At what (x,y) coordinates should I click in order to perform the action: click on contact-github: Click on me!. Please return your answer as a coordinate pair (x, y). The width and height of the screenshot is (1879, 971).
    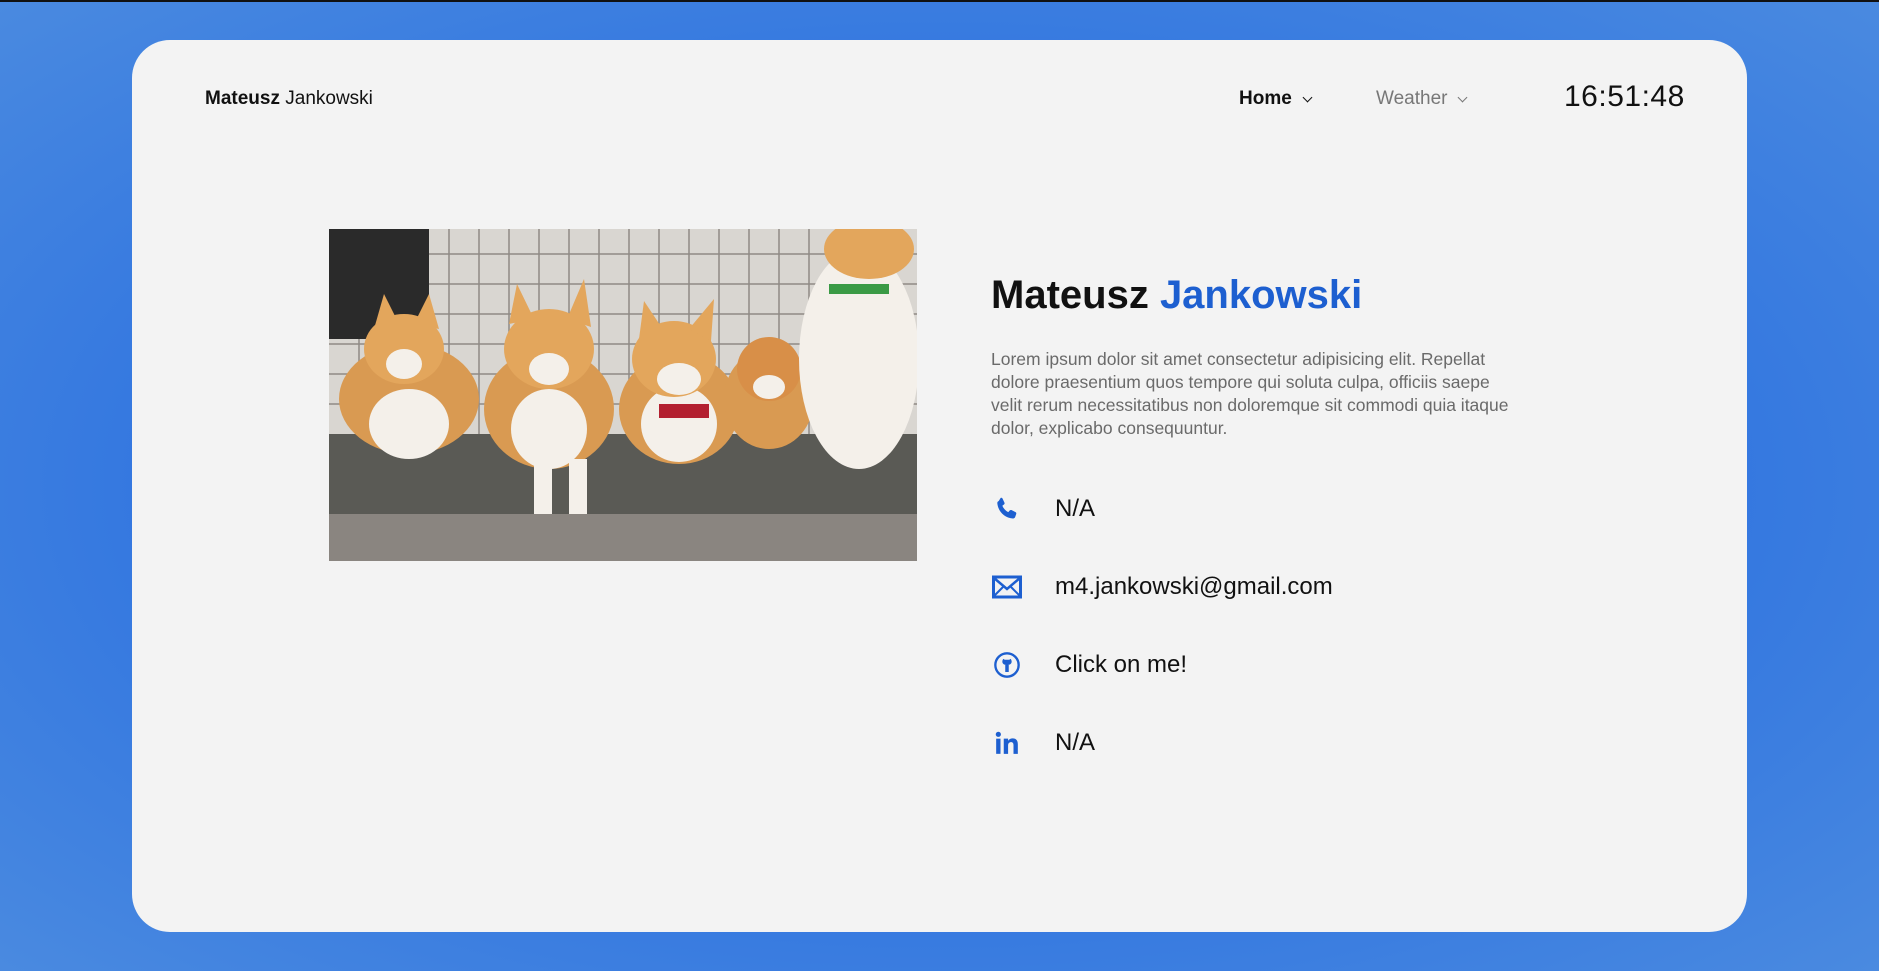
    Looking at the image, I should click on (1089, 665).